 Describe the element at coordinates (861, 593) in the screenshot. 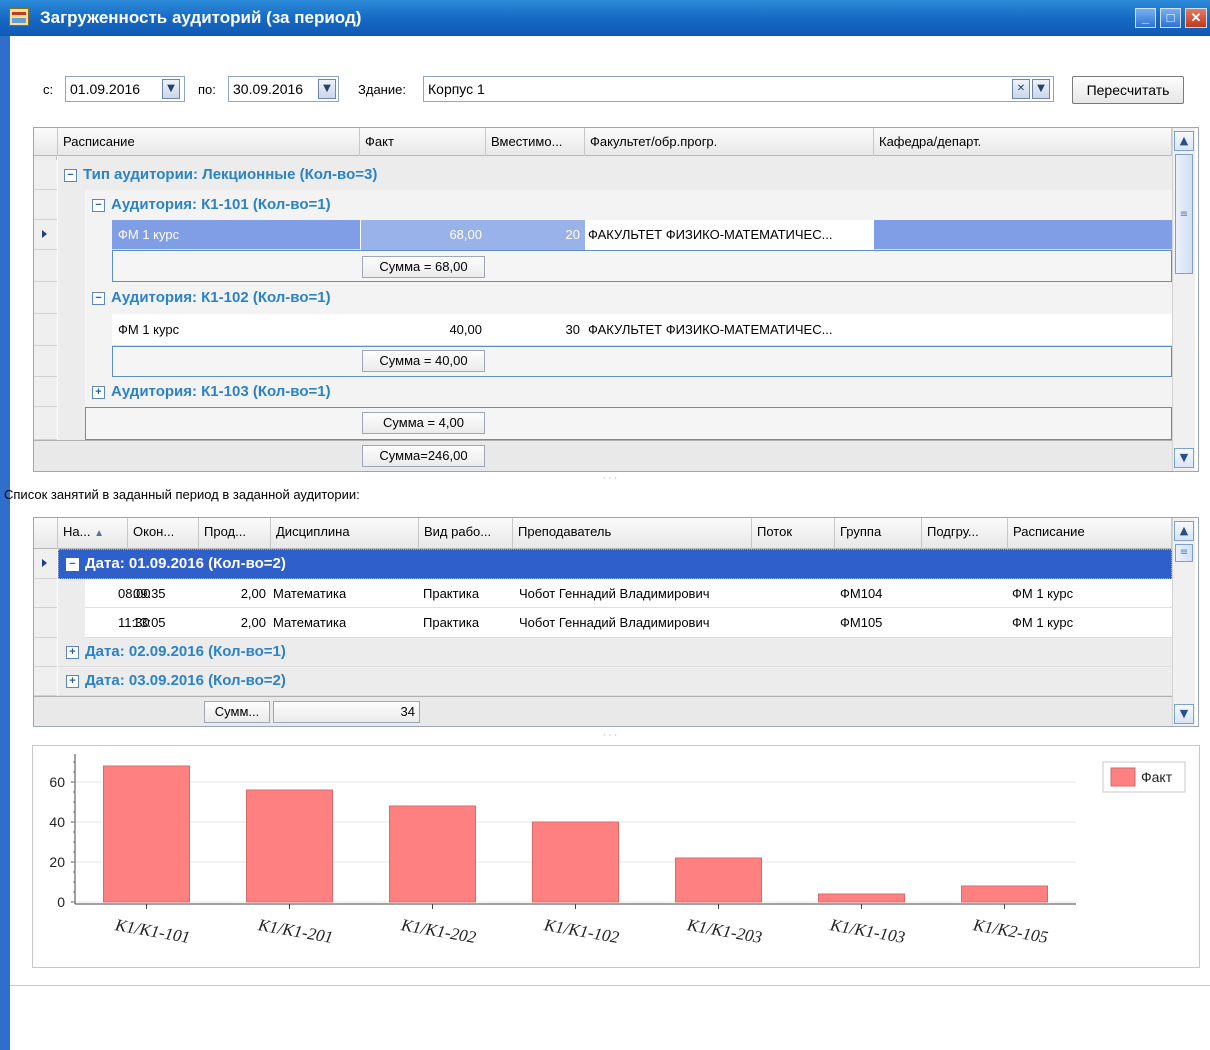

I see `cell-group: ФМ104` at that location.